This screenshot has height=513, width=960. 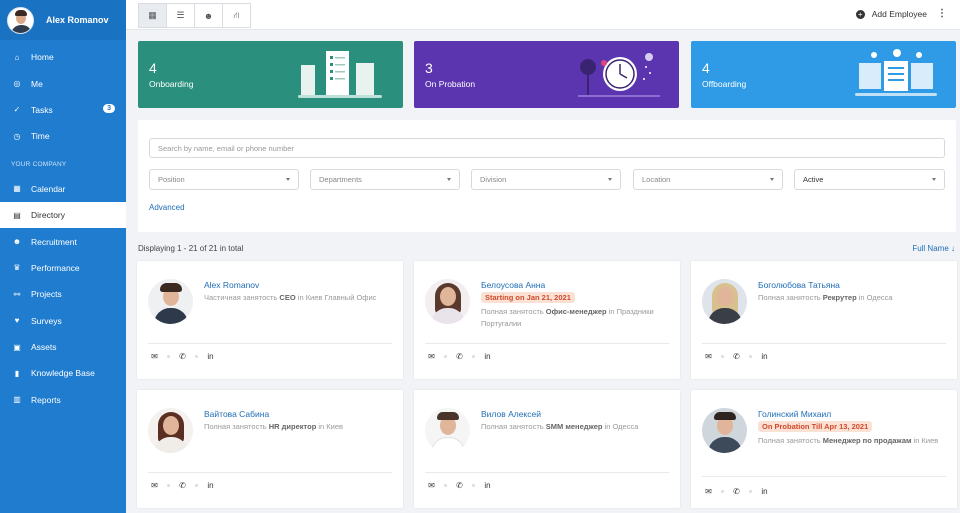 I want to click on sidebar-item-tasks: ✓ Tasks 3, so click(x=63, y=110).